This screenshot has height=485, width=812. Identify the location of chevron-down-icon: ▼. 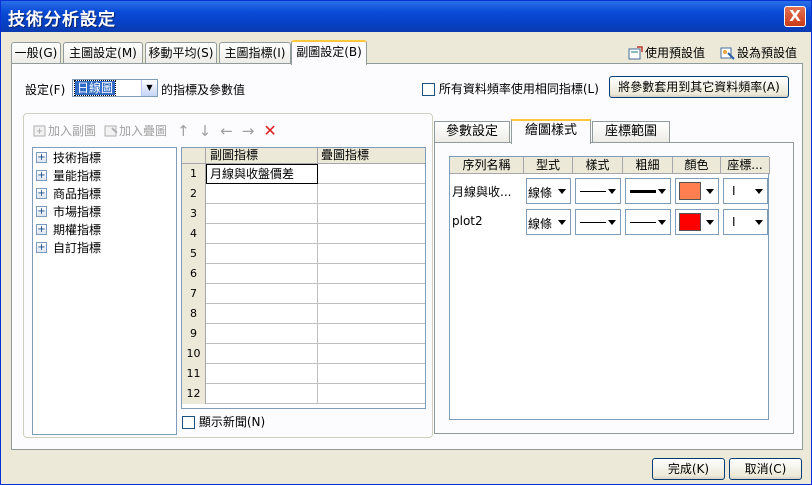
(149, 88).